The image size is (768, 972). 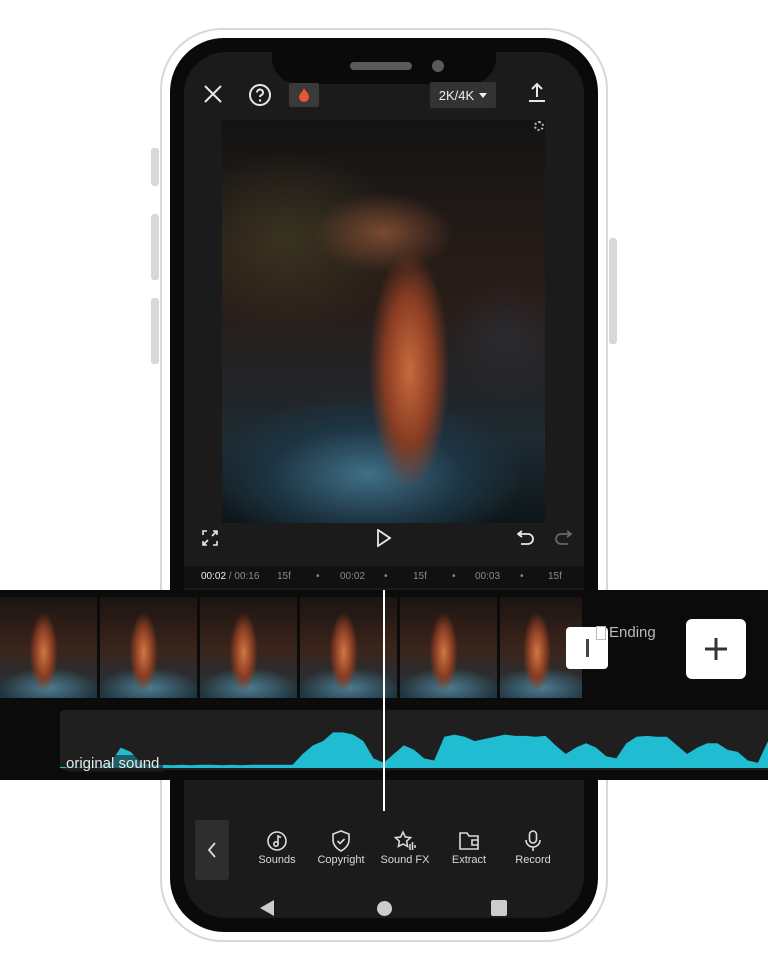 I want to click on export-icon, so click(x=537, y=92).